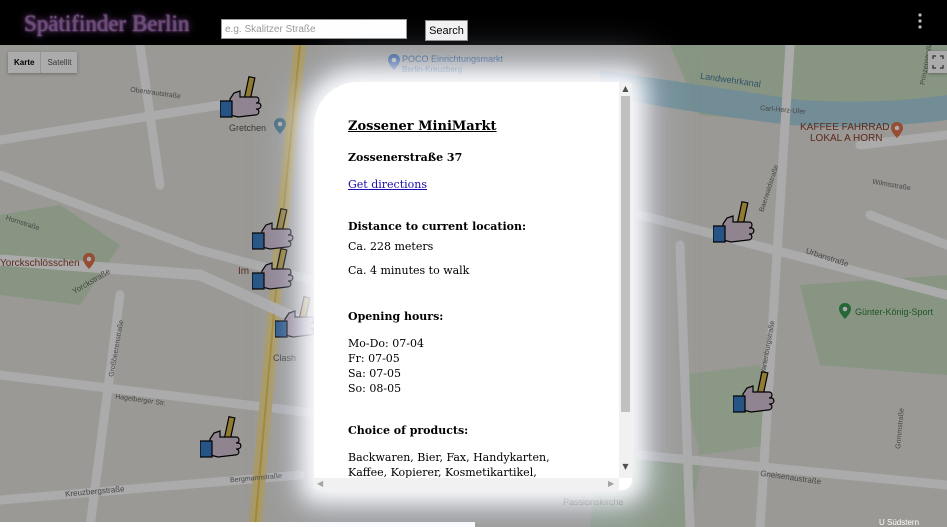 The height and width of the screenshot is (527, 947). Describe the element at coordinates (899, 522) in the screenshot. I see `map-station-label: U Südstern` at that location.